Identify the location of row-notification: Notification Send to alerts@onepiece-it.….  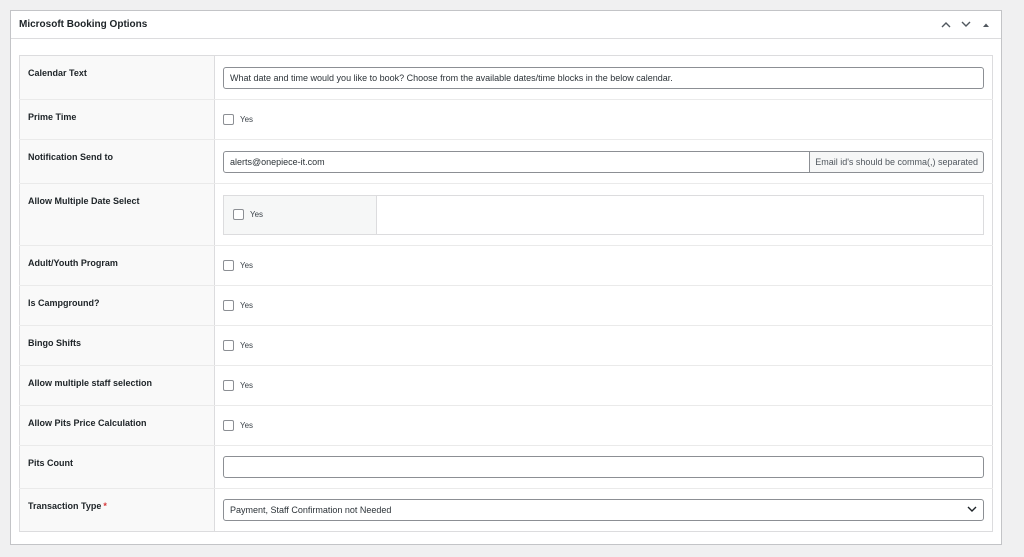
(506, 161).